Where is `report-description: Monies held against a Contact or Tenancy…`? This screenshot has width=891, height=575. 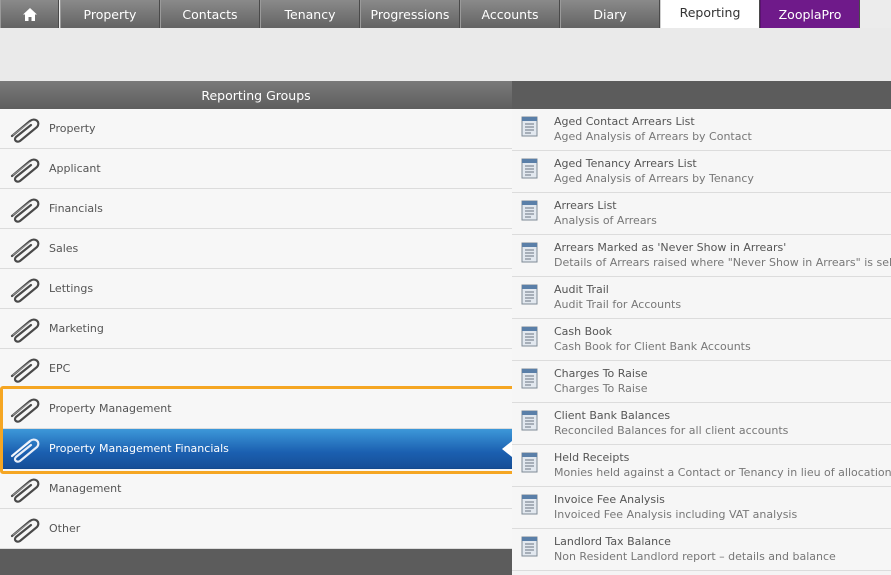
report-description: Monies held against a Contact or Tenancy… is located at coordinates (722, 472).